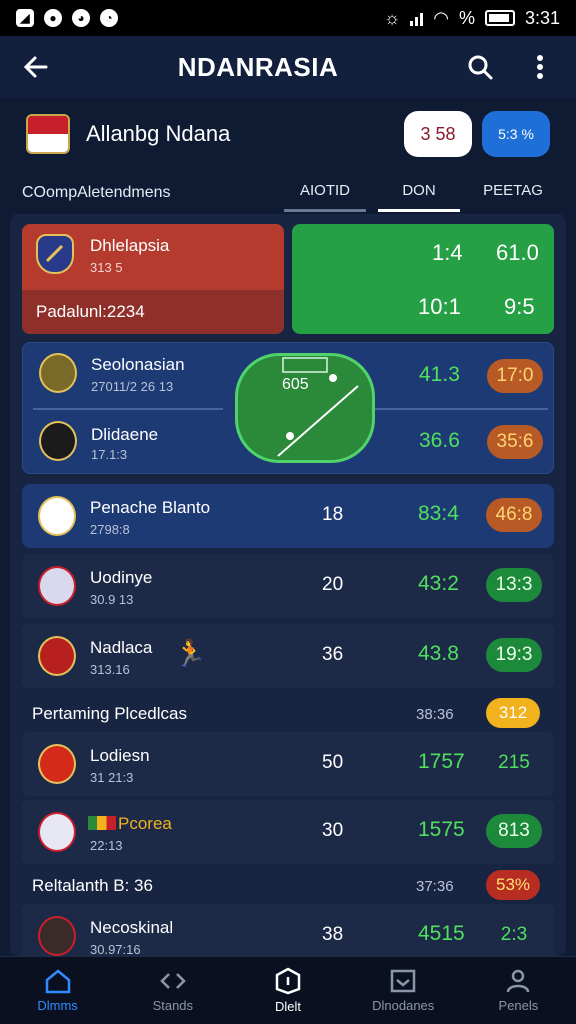 The height and width of the screenshot is (1024, 576). What do you see at coordinates (333, 762) in the screenshot?
I see `row-mid: 50` at bounding box center [333, 762].